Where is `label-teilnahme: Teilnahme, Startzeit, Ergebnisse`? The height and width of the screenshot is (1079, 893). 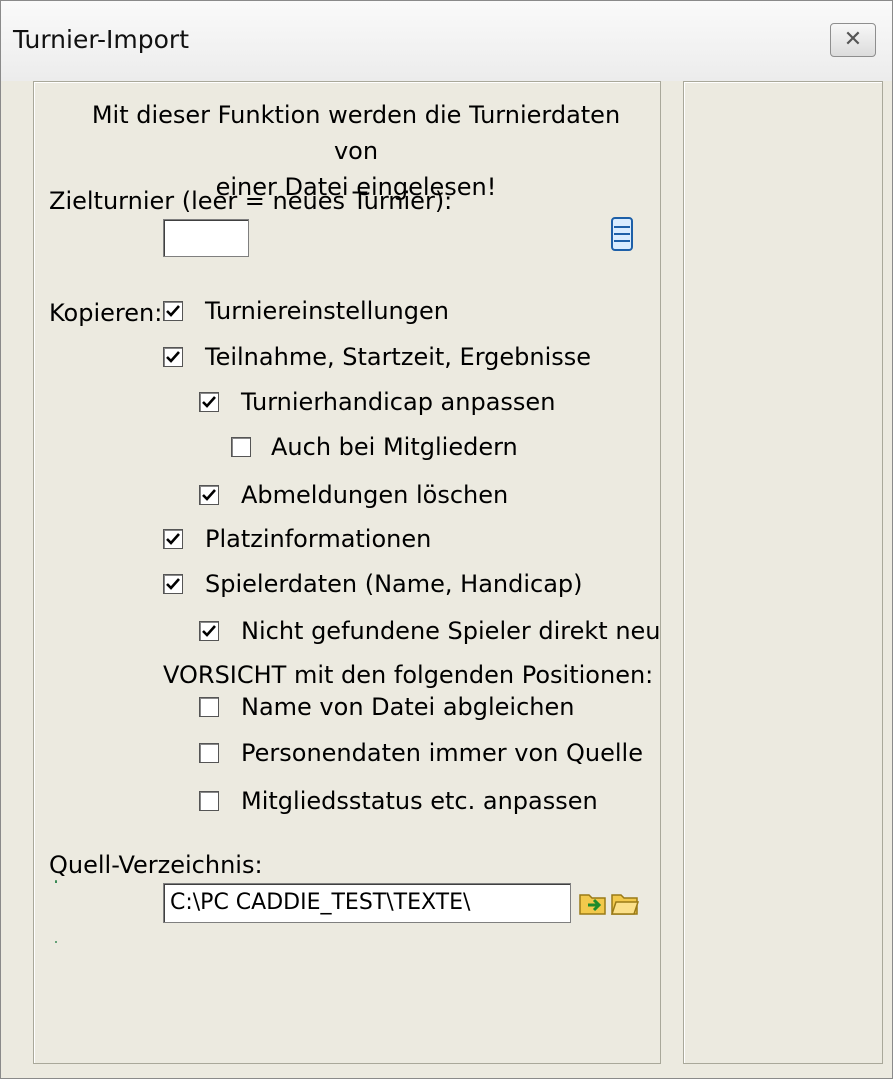
label-teilnahme: Teilnahme, Startzeit, Ergebnisse is located at coordinates (398, 357).